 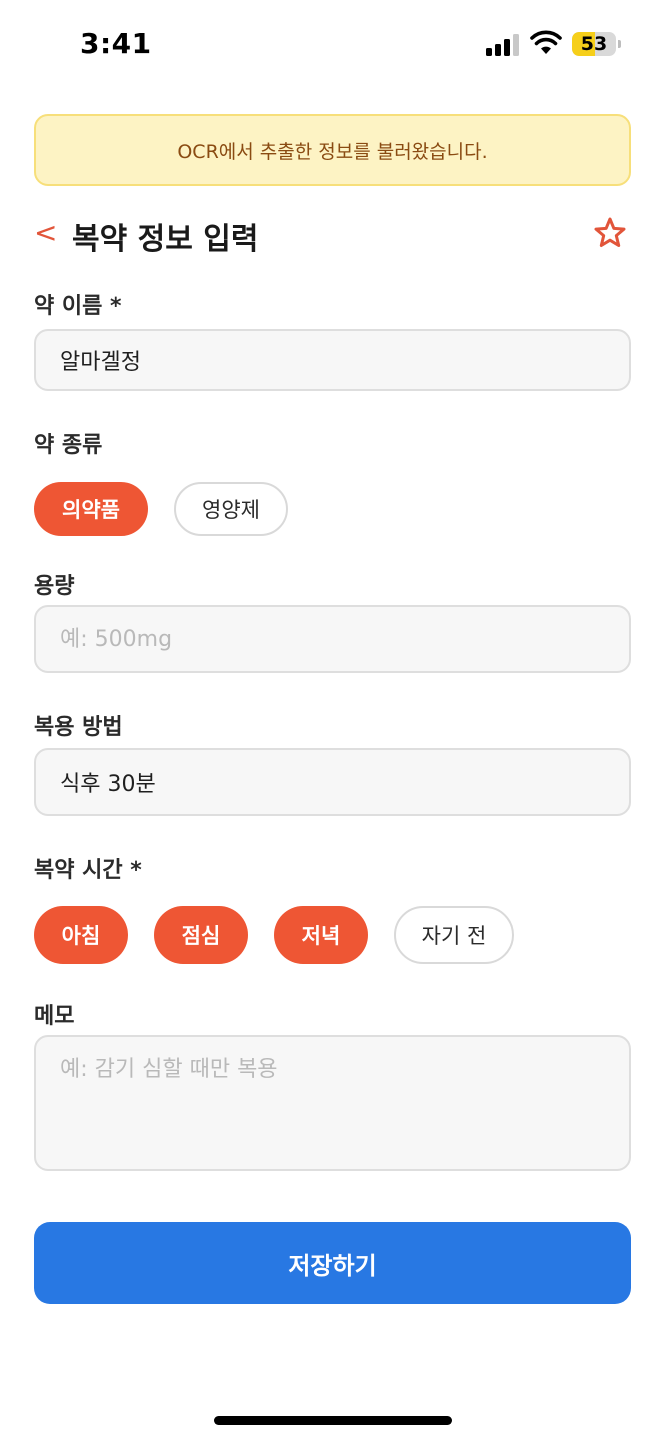 I want to click on memo-textarea, so click(x=332, y=1103).